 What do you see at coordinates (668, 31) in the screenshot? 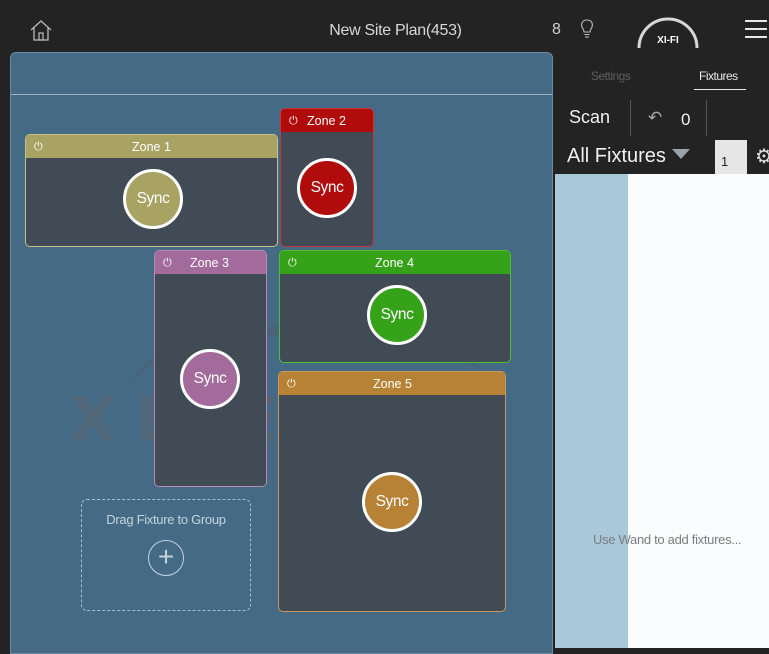
I see `xi-fi-logo: XI-FI` at bounding box center [668, 31].